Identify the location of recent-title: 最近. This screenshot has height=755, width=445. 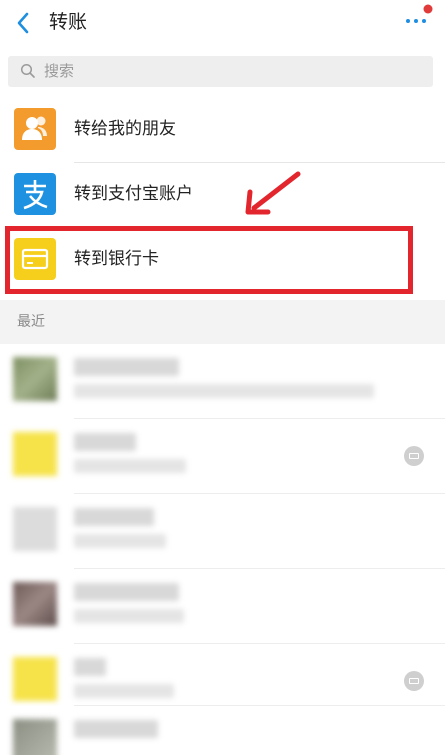
(31, 322).